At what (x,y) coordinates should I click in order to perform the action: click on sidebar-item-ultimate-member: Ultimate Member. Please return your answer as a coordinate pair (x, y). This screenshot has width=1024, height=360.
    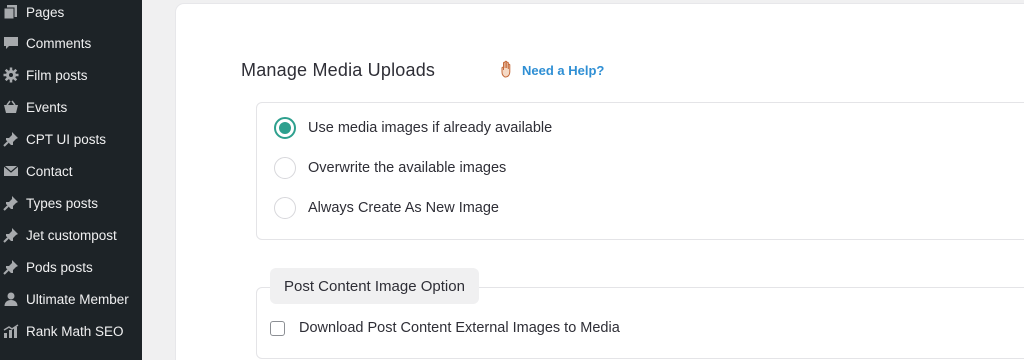
    Looking at the image, I should click on (71, 299).